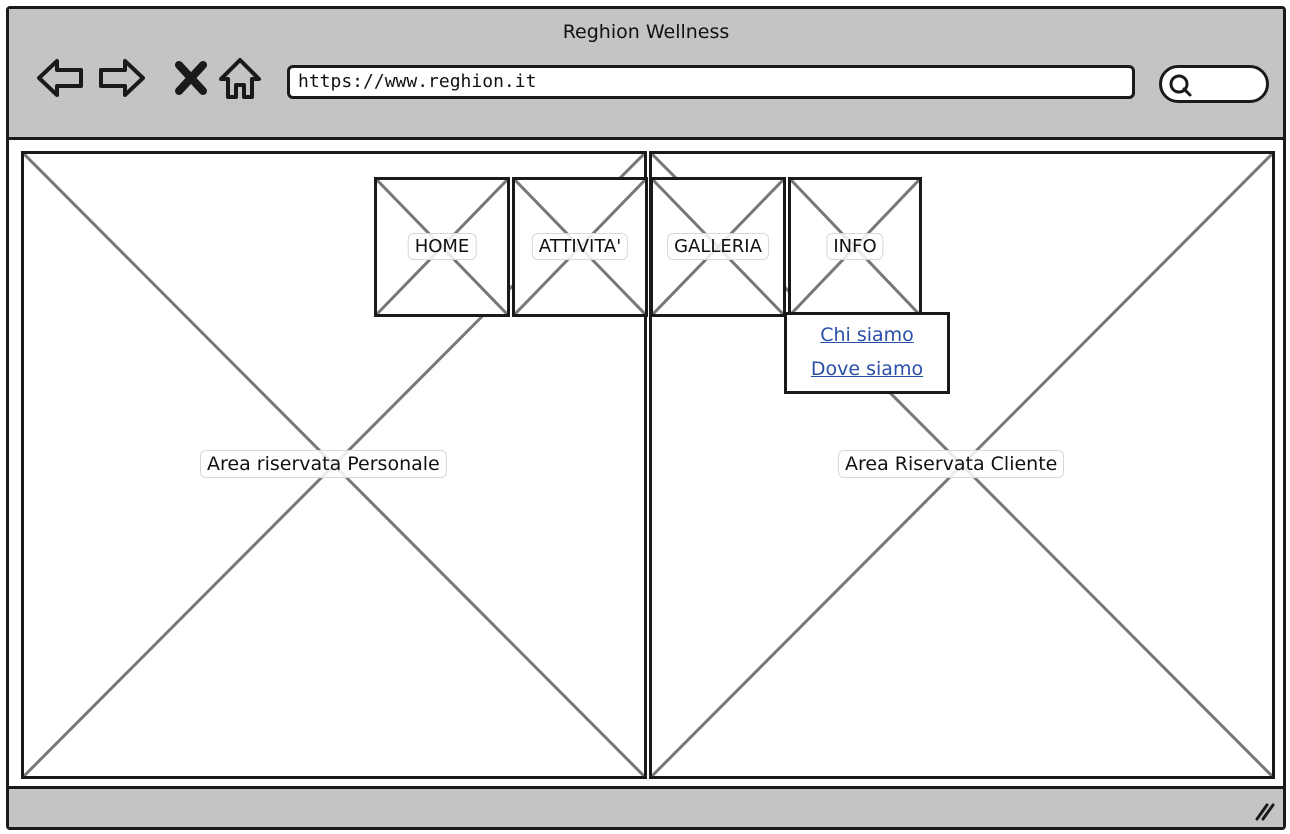 The width and height of the screenshot is (1290, 834). I want to click on resize-grip-icon, so click(1264, 810).